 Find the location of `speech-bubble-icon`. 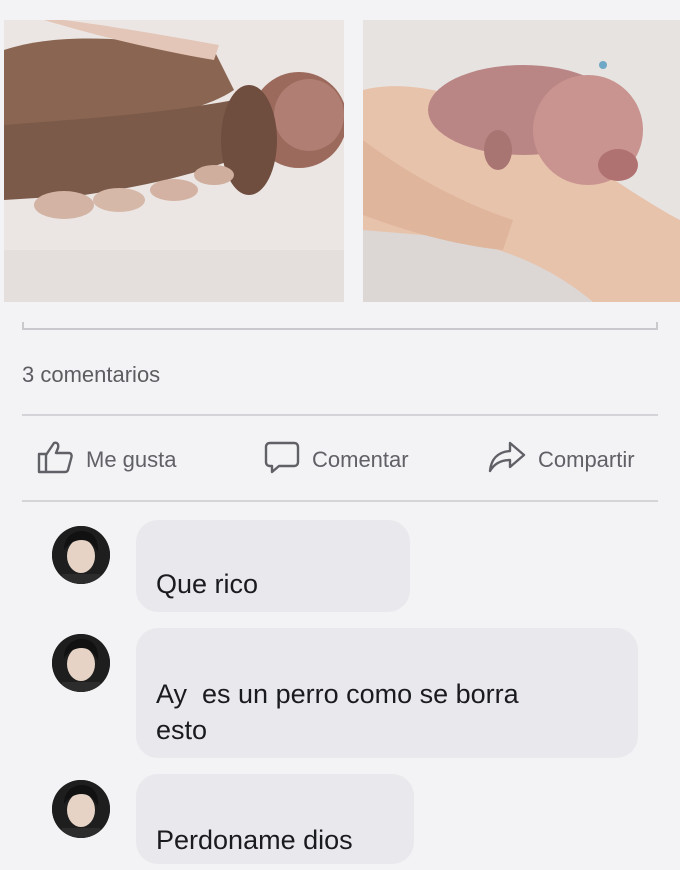

speech-bubble-icon is located at coordinates (282, 460).